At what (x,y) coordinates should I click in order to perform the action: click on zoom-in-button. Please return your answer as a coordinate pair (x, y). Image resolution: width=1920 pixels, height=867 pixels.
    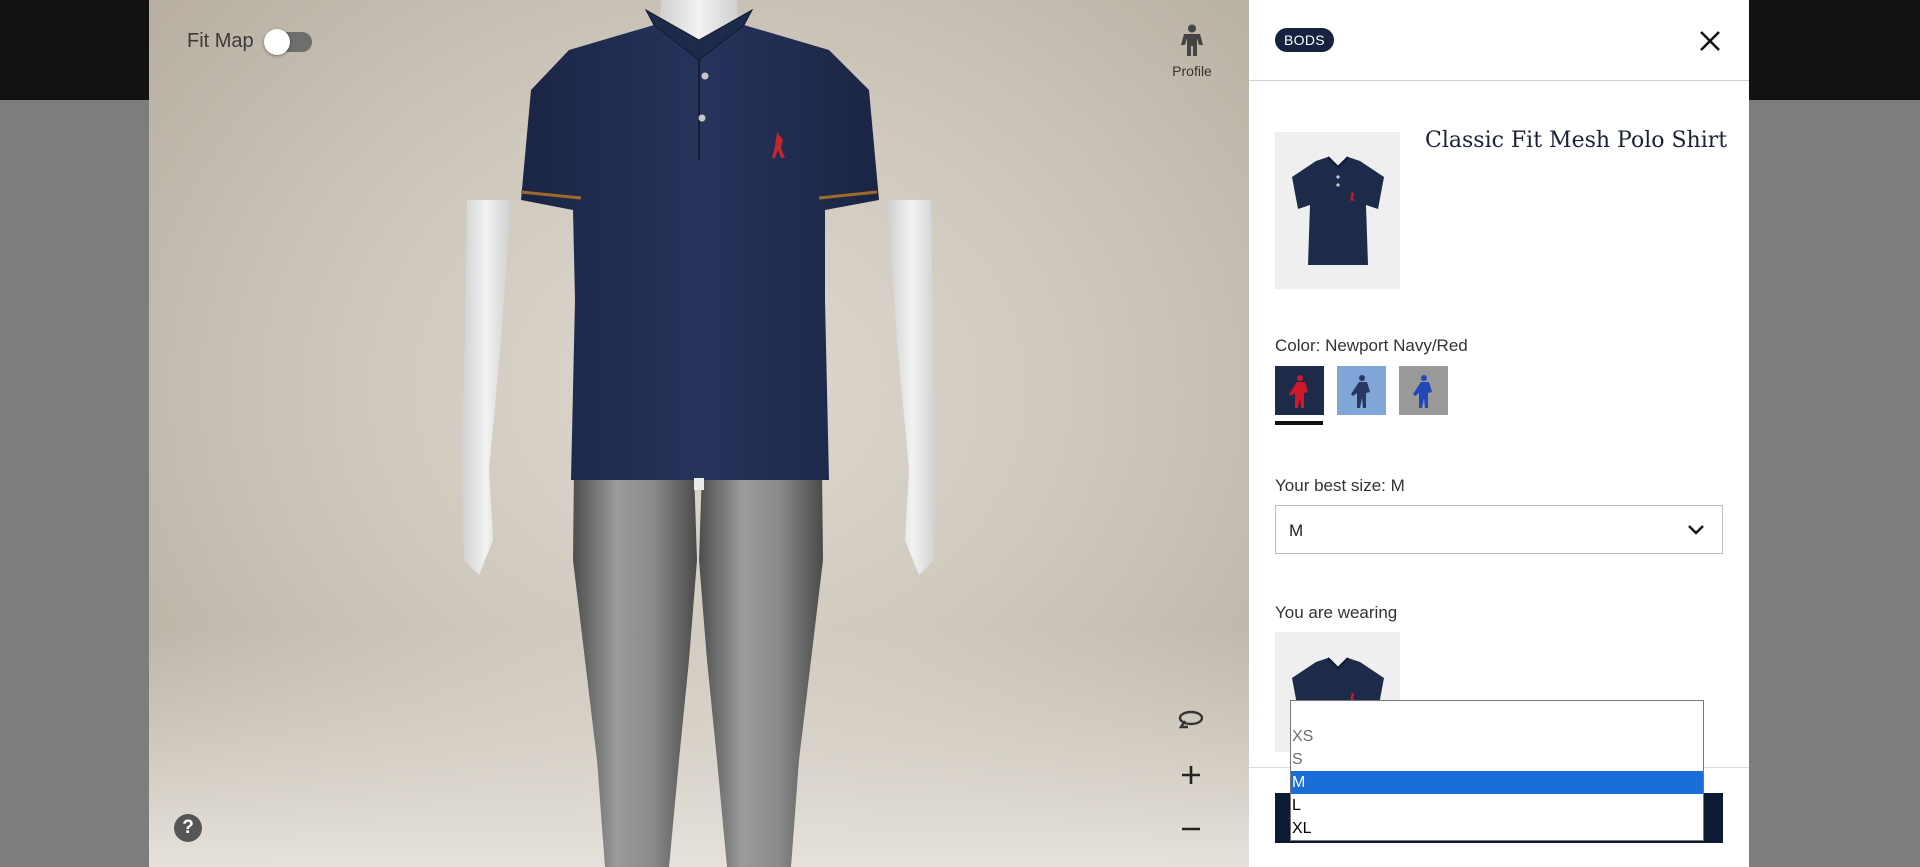
    Looking at the image, I should click on (1191, 775).